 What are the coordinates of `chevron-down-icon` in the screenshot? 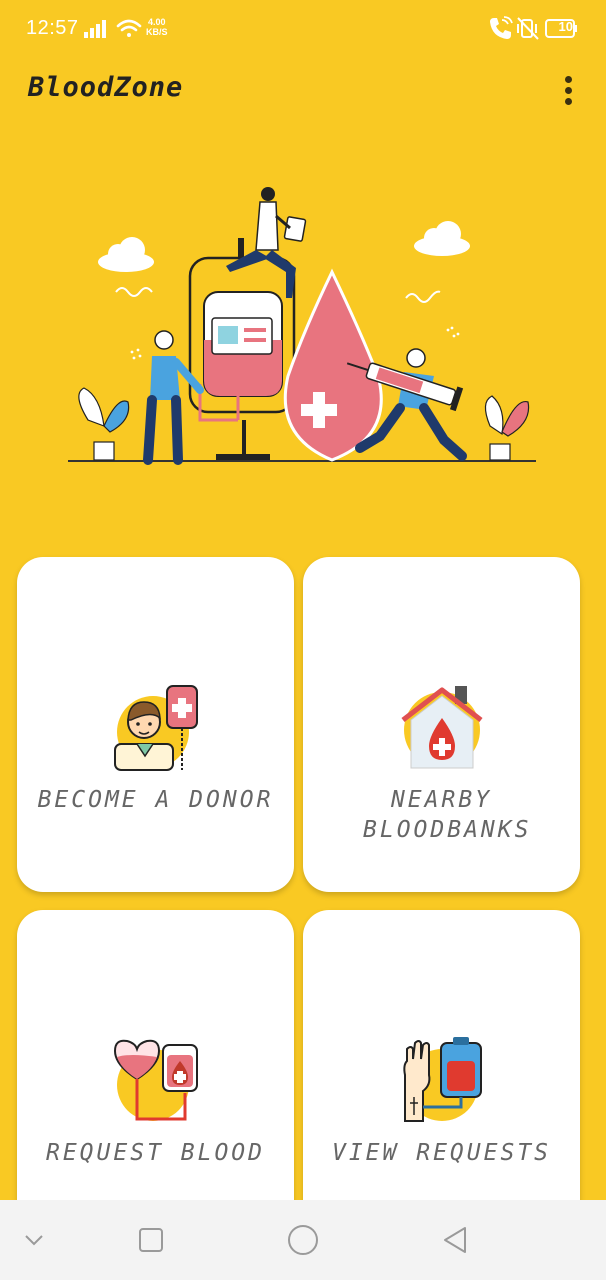 It's located at (34, 1240).